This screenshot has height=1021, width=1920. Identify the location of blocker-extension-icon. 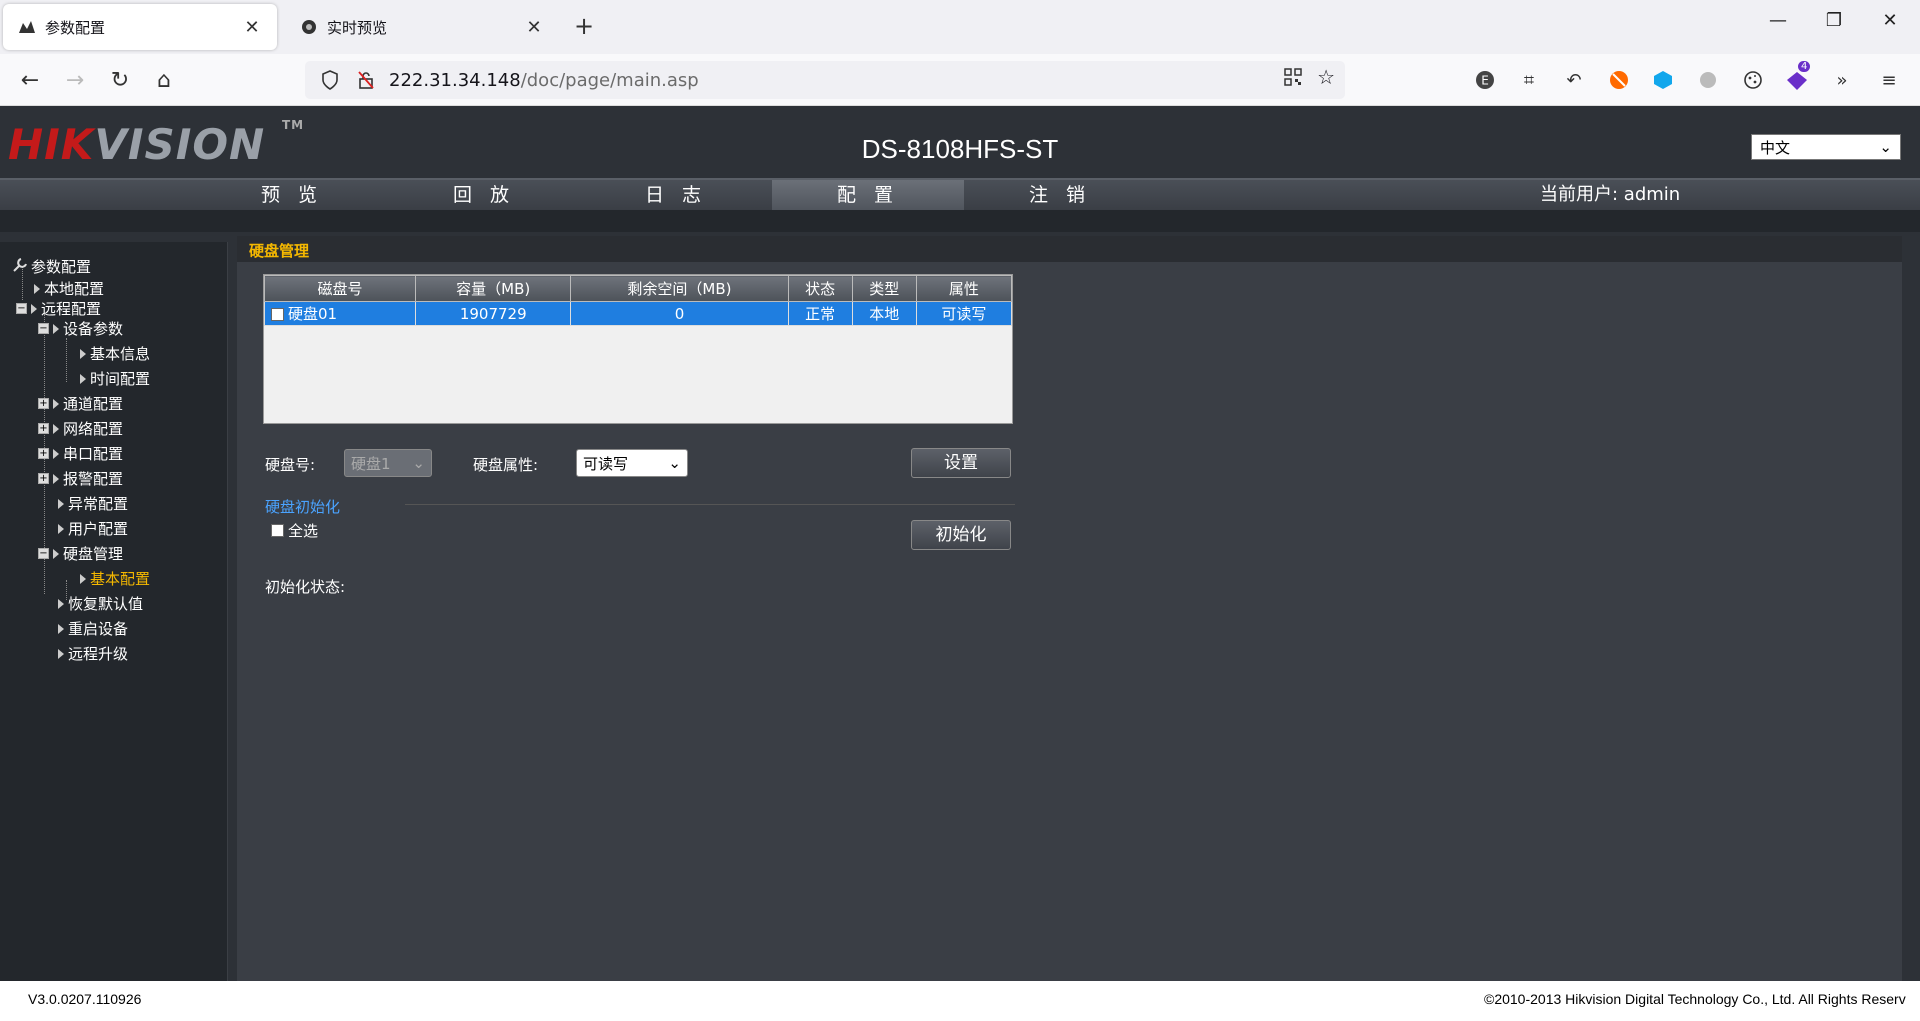
(1619, 80).